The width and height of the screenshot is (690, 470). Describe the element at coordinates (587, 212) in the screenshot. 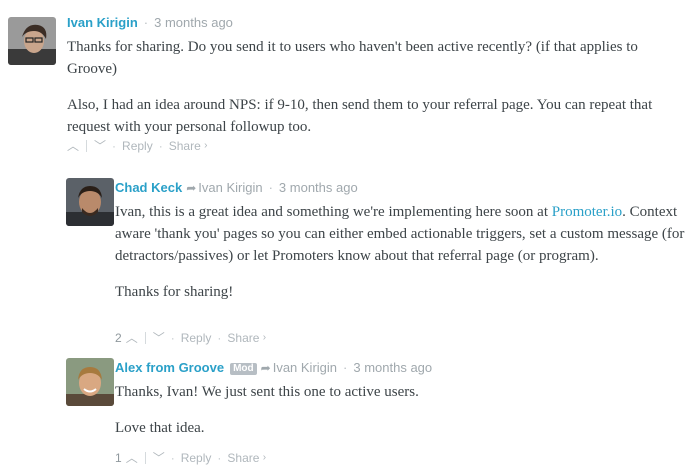

I see `promoter-link: Promoter.io` at that location.